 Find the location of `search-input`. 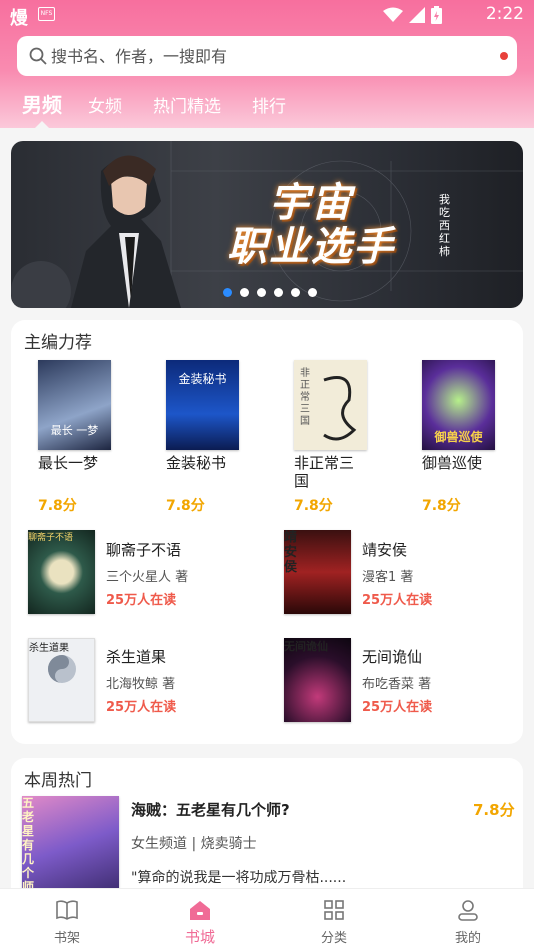

search-input is located at coordinates (275, 56).